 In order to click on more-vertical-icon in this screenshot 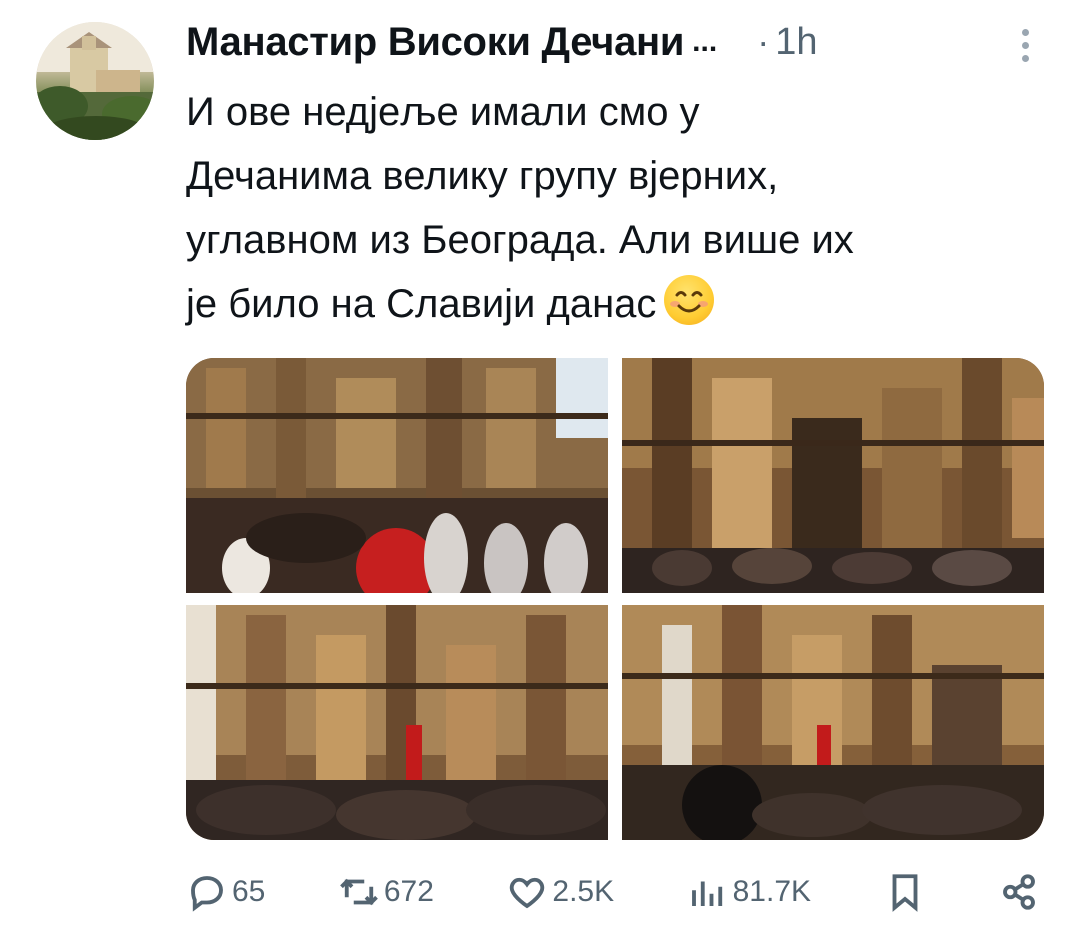, I will do `click(1025, 45)`.